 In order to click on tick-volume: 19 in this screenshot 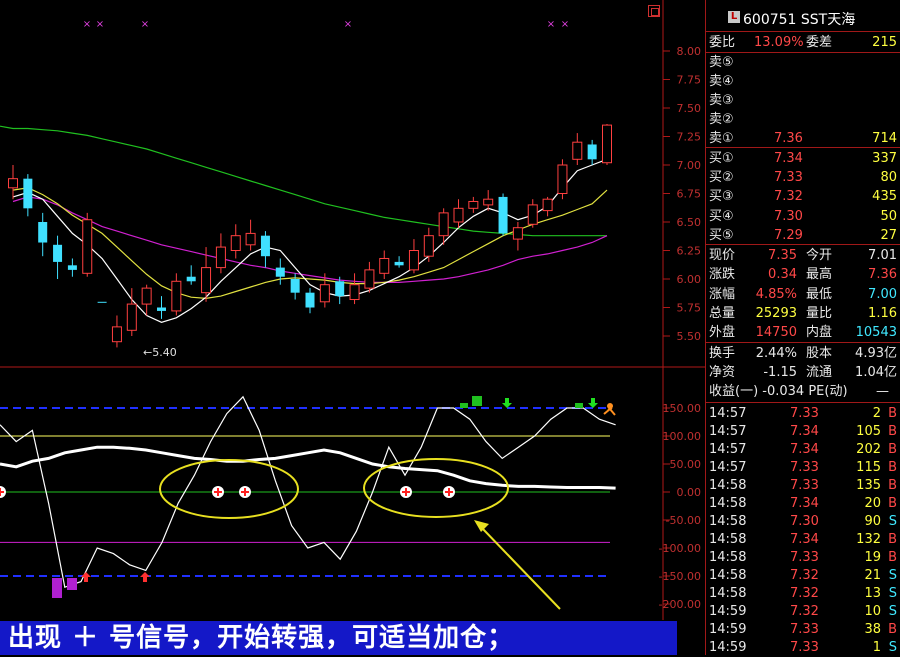, I will do `click(872, 557)`.